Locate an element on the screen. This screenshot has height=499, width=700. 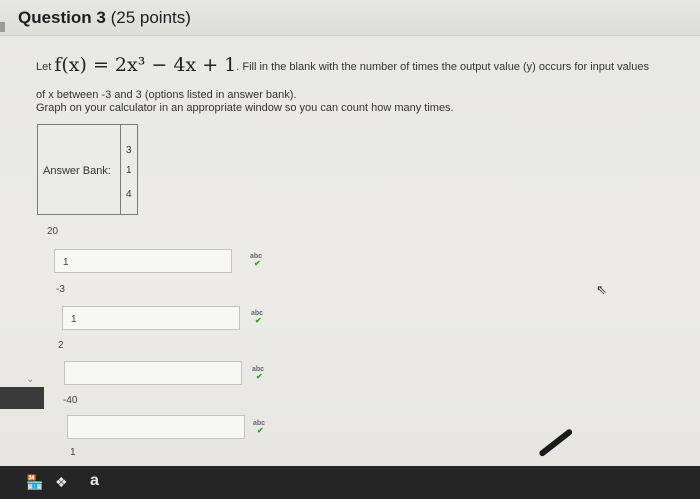
y-value-label: 2 is located at coordinates (61, 345).